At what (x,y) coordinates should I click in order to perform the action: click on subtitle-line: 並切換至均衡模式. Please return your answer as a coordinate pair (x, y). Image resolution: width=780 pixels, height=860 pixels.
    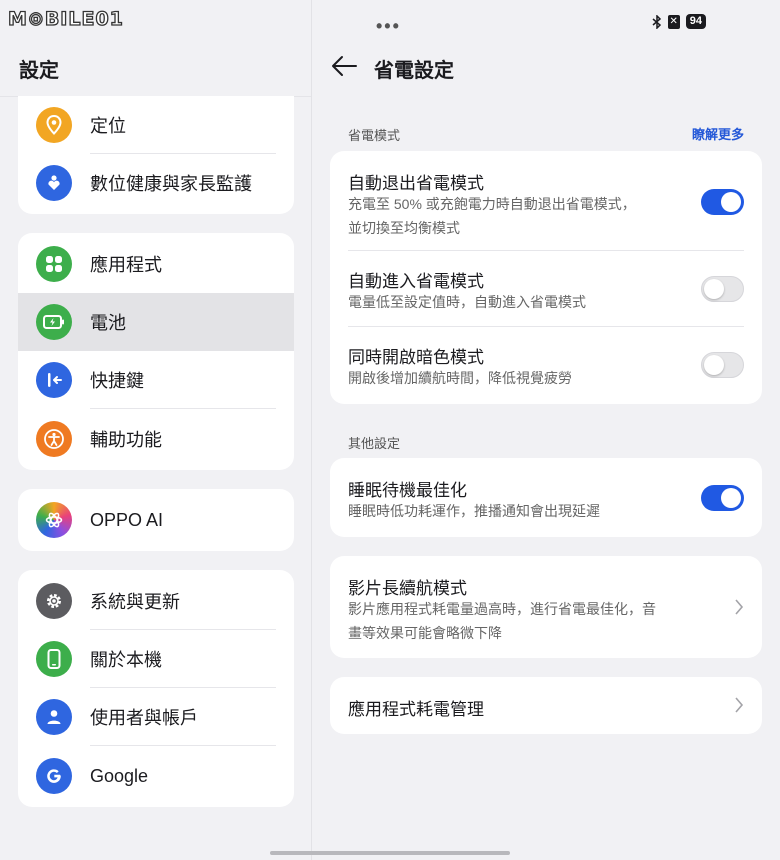
    Looking at the image, I should click on (404, 228).